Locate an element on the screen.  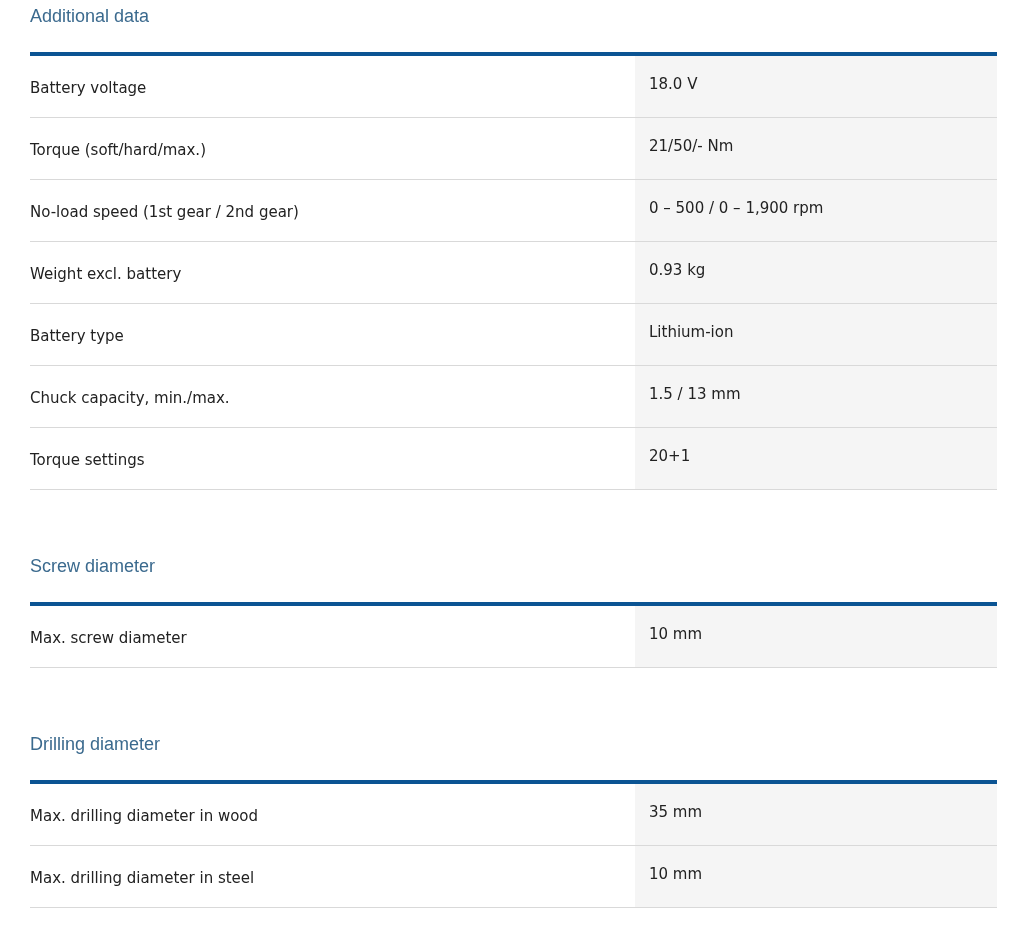
section-heading: Additional data is located at coordinates (90, 16).